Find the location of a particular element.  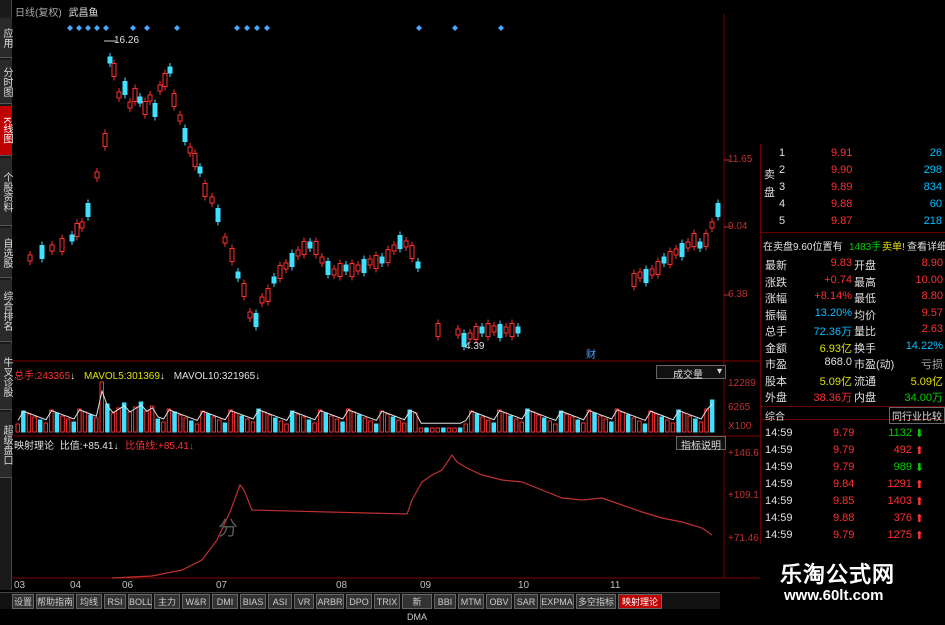

tab-apps: 应用 is located at coordinates (6, 38).